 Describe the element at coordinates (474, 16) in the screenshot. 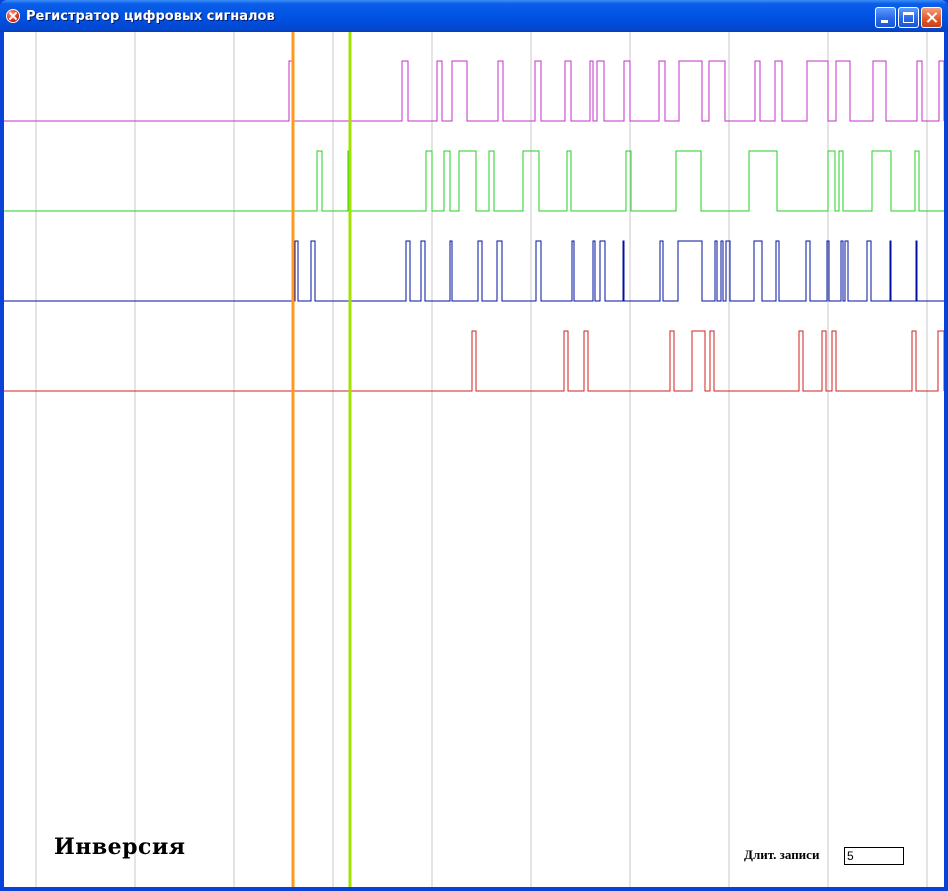

I see `title-bar: Регистратор цифровых сигналов` at that location.